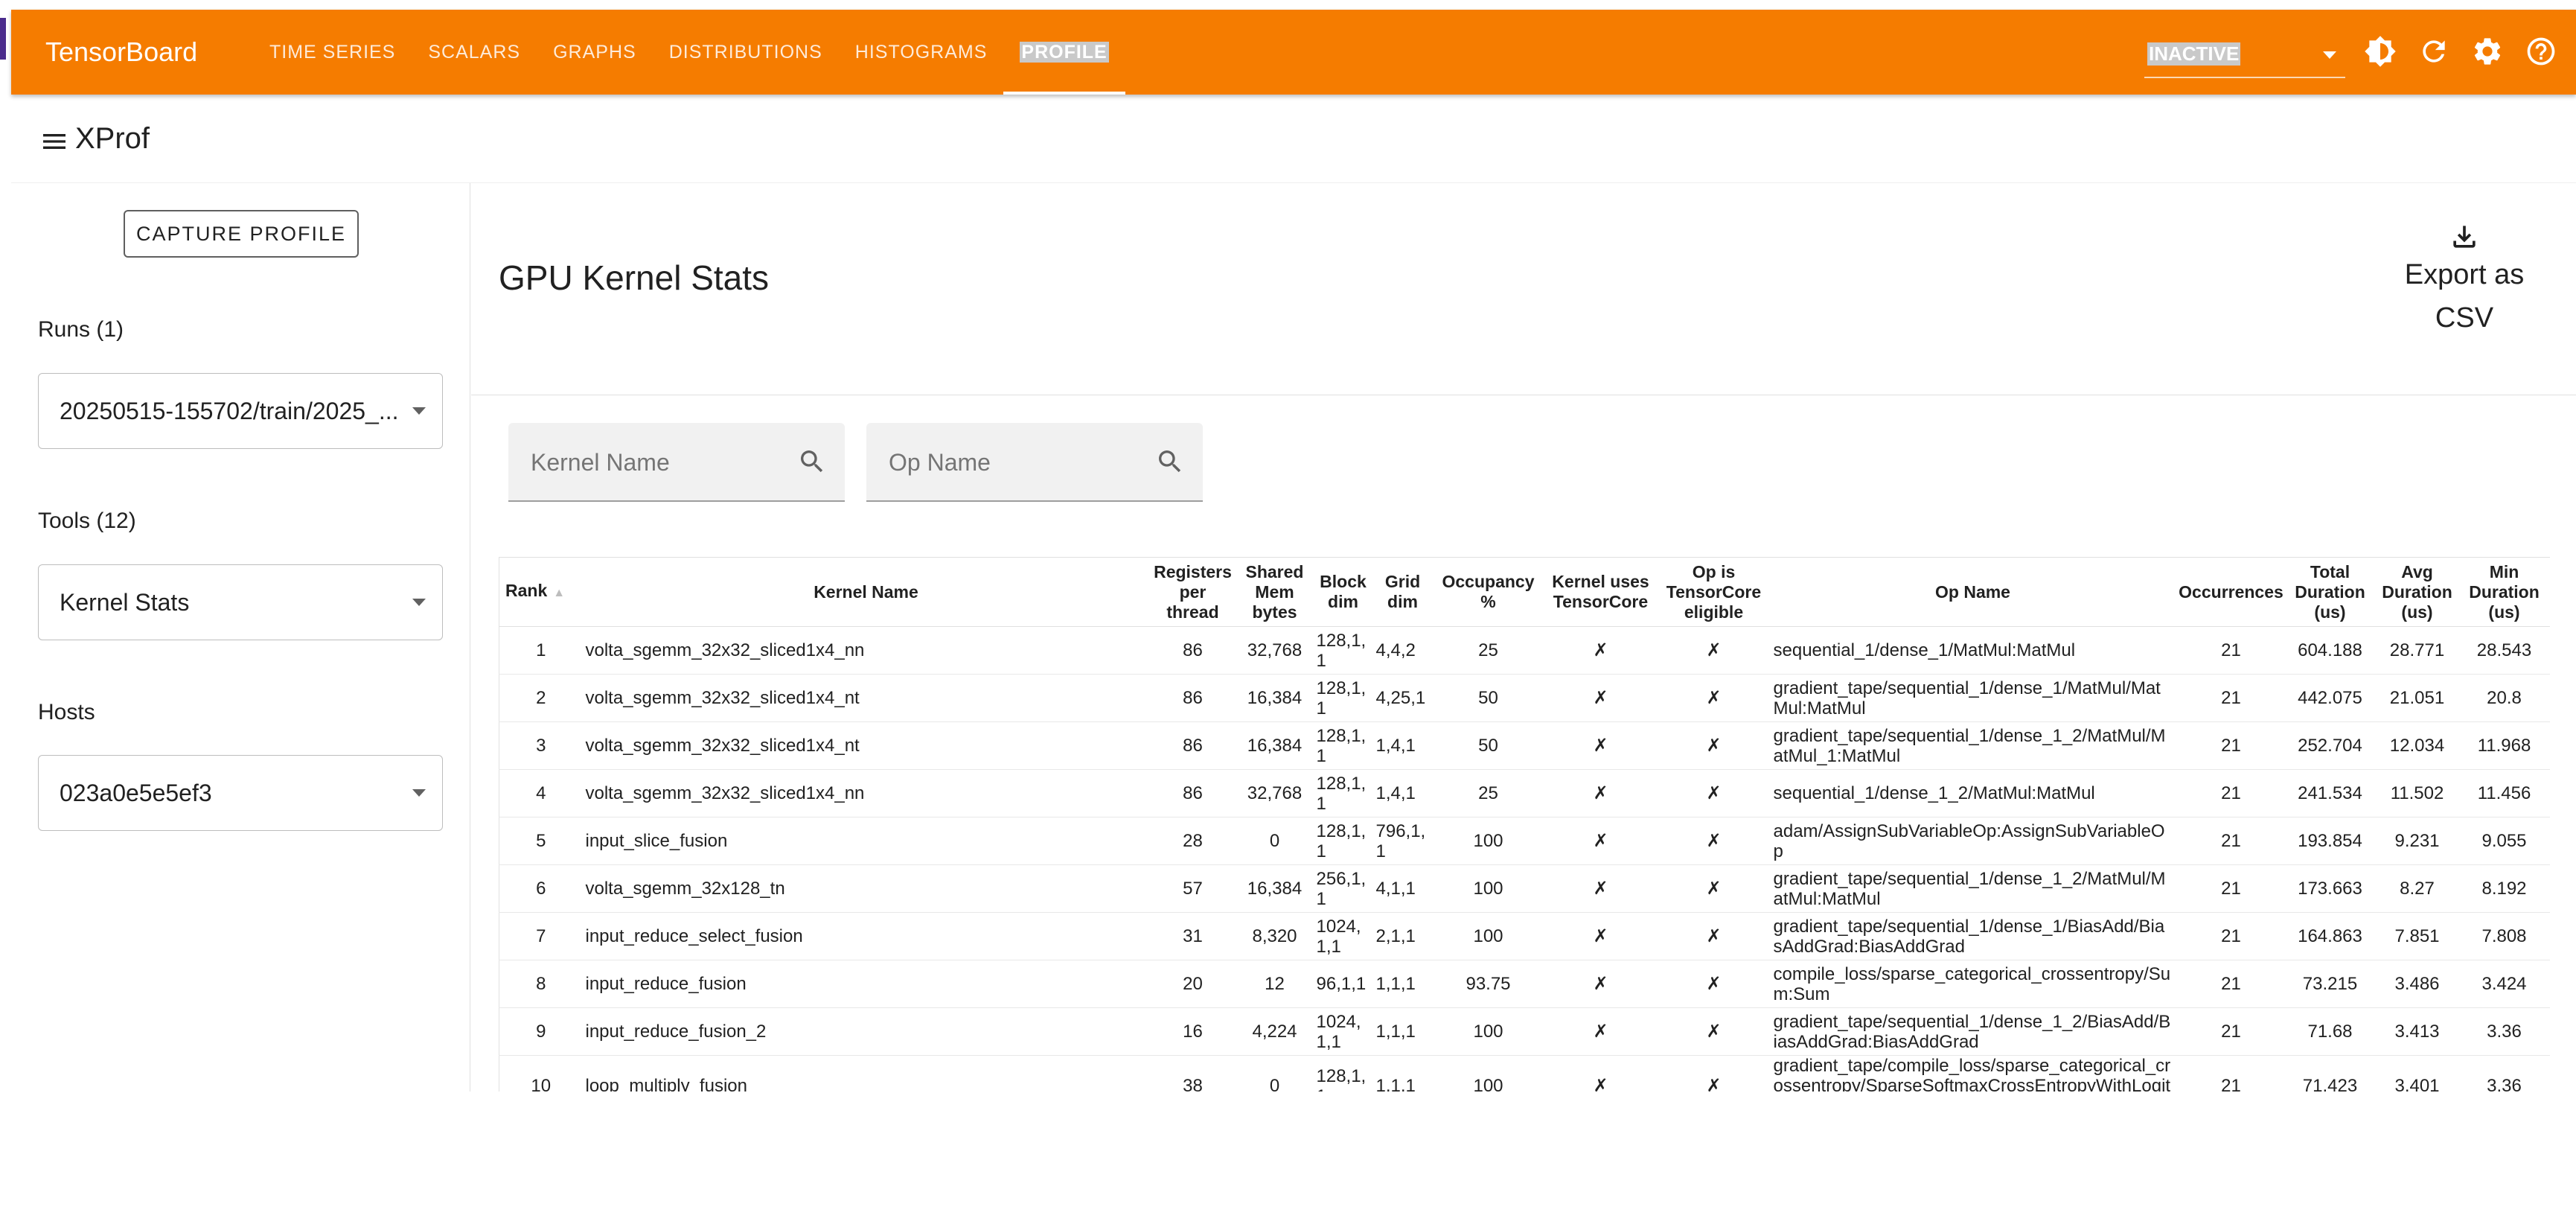 The height and width of the screenshot is (1227, 2576). I want to click on table-cell: 0, so click(1275, 1073).